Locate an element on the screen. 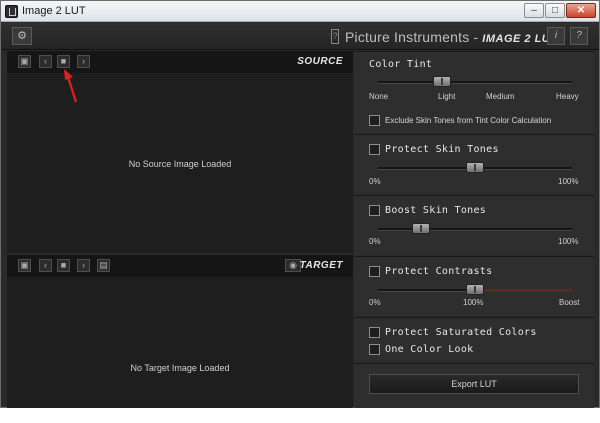  protect-contrasts-max: Boost is located at coordinates (569, 302).